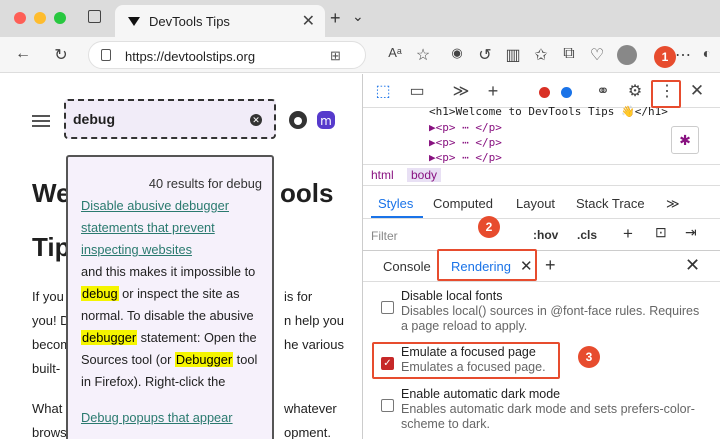  I want to click on breadcrumb: html body, so click(541, 175).